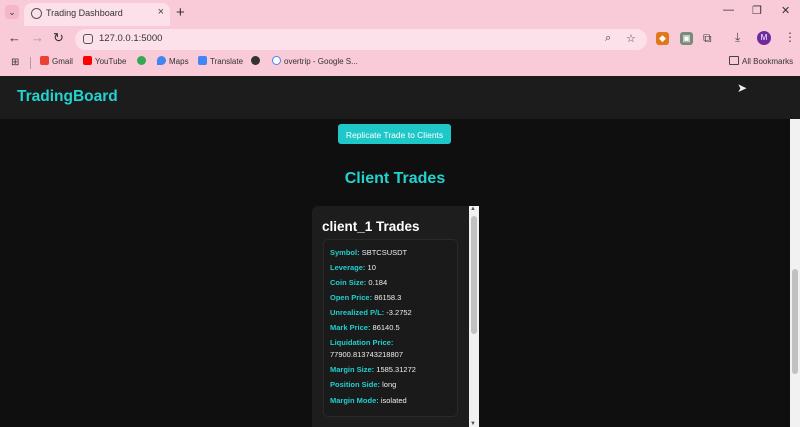 Image resolution: width=800 pixels, height=427 pixels. I want to click on bookmark-globe, so click(257, 61).